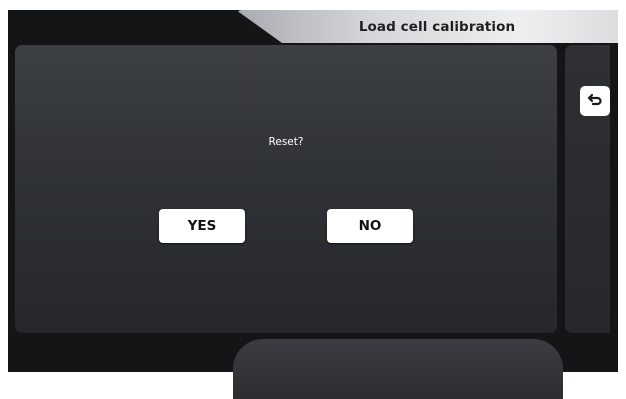  I want to click on no-button: NO, so click(370, 226).